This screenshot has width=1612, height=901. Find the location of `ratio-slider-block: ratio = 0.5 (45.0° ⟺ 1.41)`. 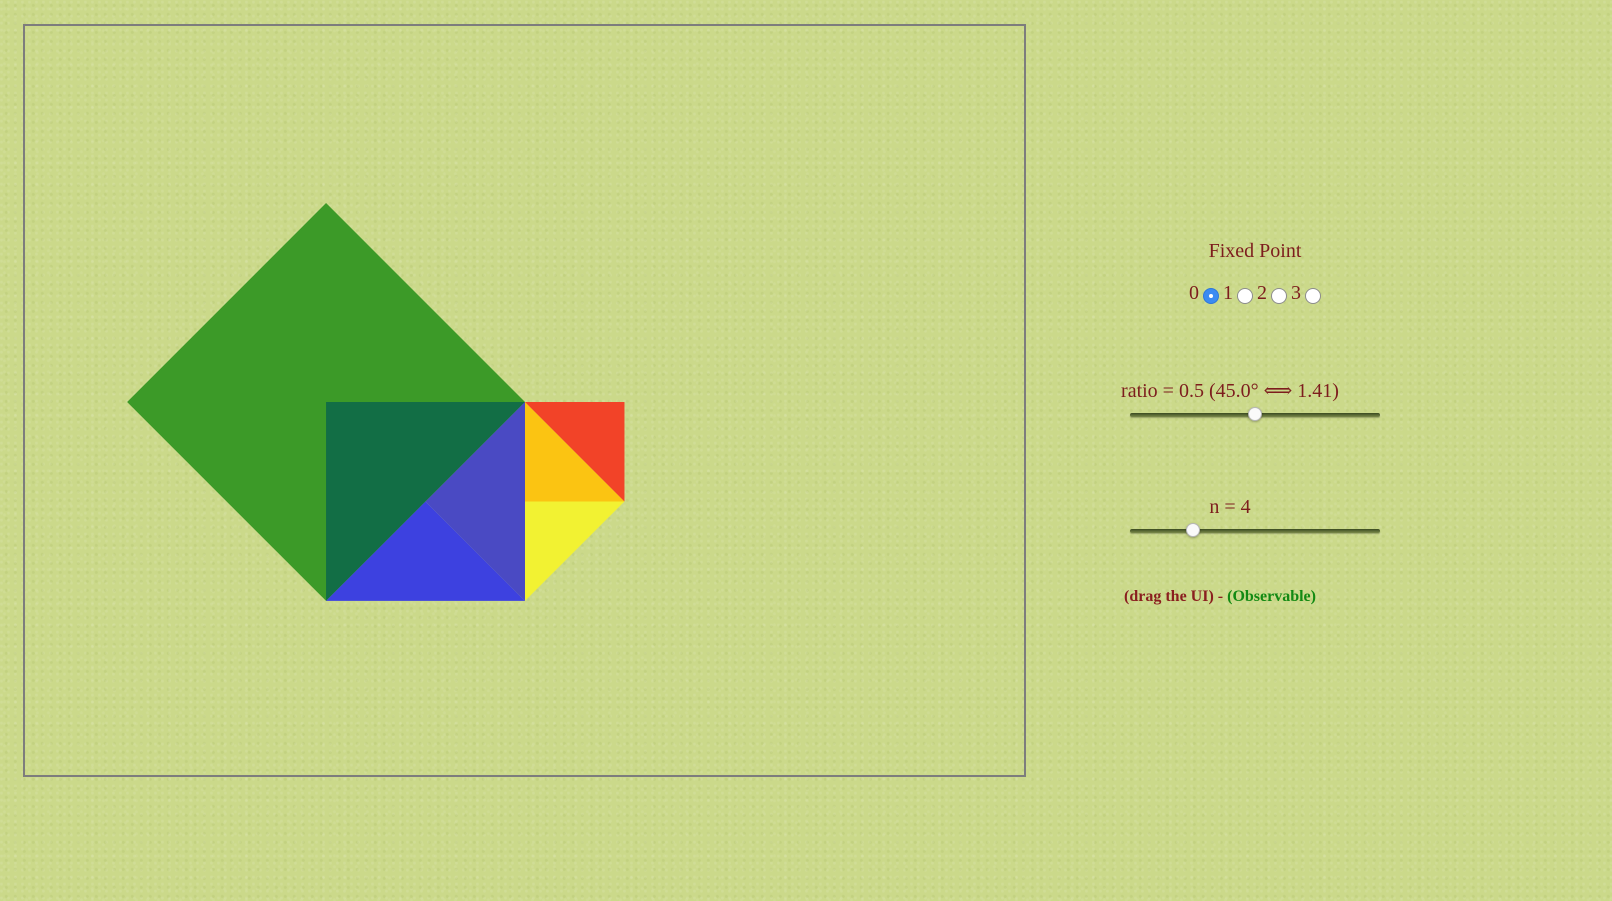

ratio-slider-block: ratio = 0.5 (45.0° ⟺ 1.41) is located at coordinates (1255, 399).